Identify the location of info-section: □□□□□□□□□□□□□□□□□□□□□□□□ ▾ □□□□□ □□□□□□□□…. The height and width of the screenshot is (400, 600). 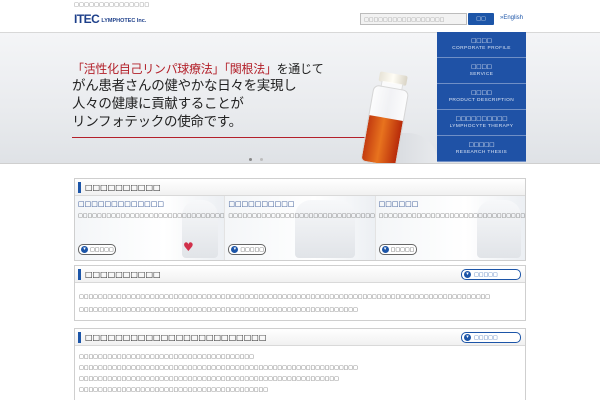
(300, 364).